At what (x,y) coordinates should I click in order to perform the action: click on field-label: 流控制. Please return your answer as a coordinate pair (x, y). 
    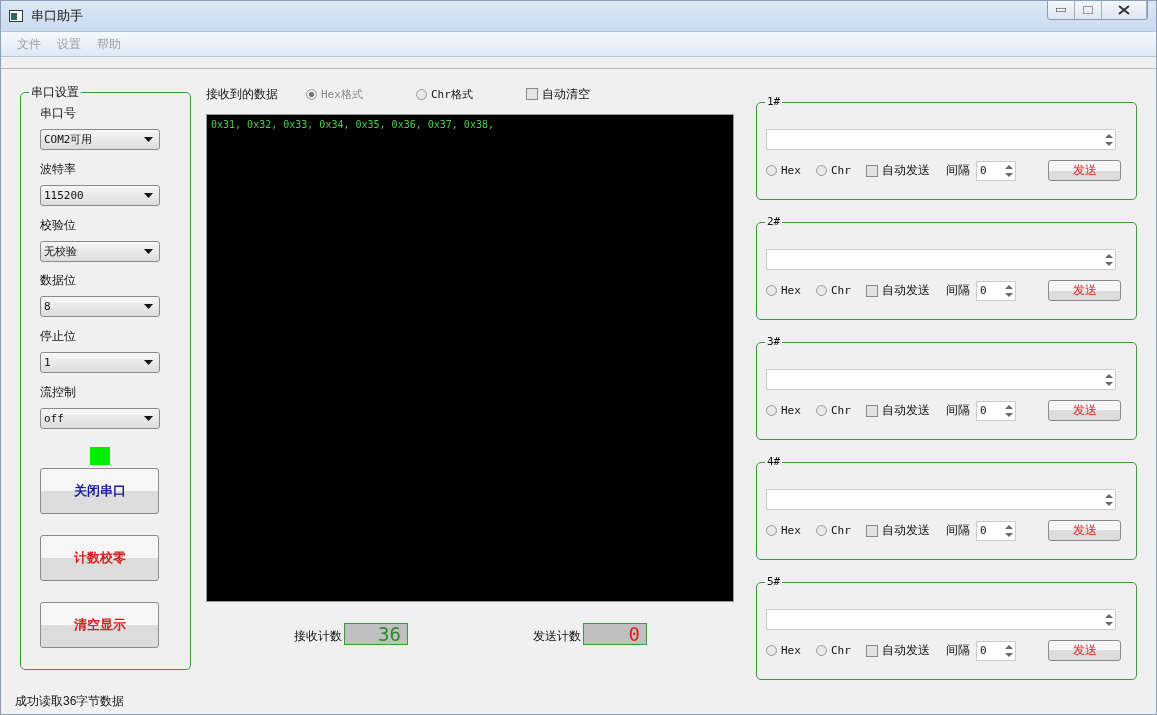
    Looking at the image, I should click on (58, 392).